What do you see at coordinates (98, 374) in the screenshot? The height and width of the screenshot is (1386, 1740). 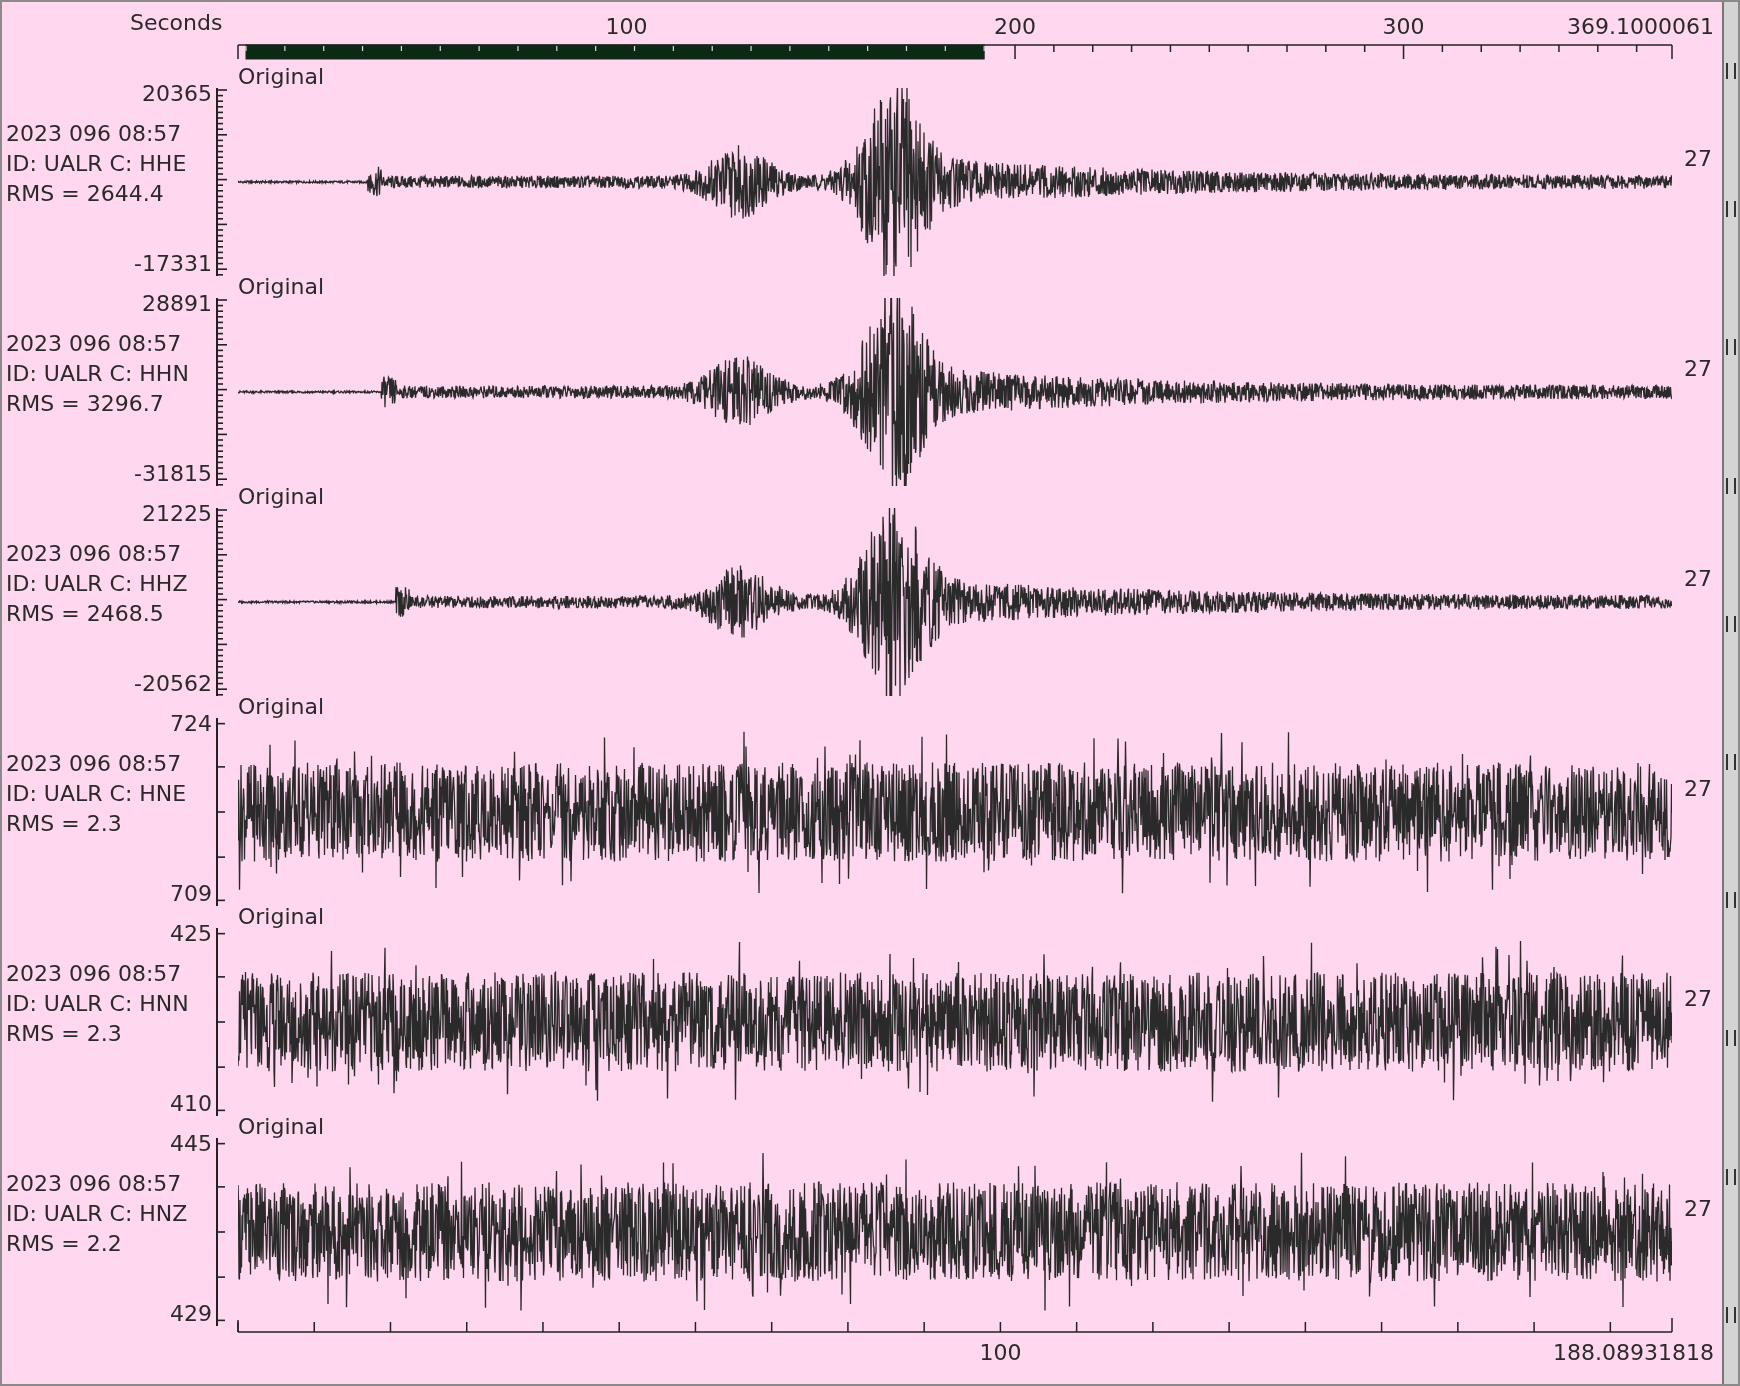 I see `channel-id: ID: UALR C: HHN` at bounding box center [98, 374].